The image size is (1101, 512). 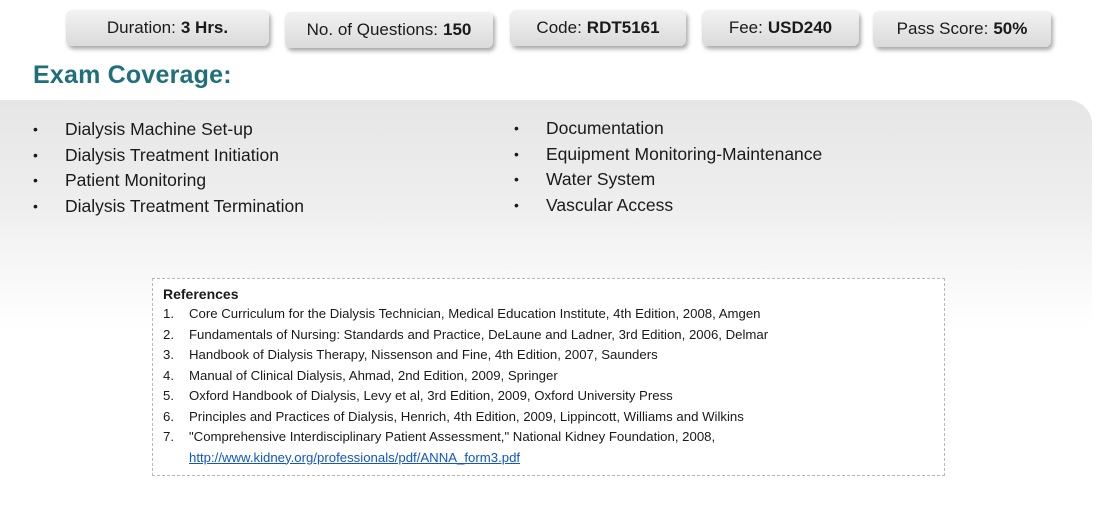 What do you see at coordinates (141, 27) in the screenshot?
I see `duration-label: Duration:` at bounding box center [141, 27].